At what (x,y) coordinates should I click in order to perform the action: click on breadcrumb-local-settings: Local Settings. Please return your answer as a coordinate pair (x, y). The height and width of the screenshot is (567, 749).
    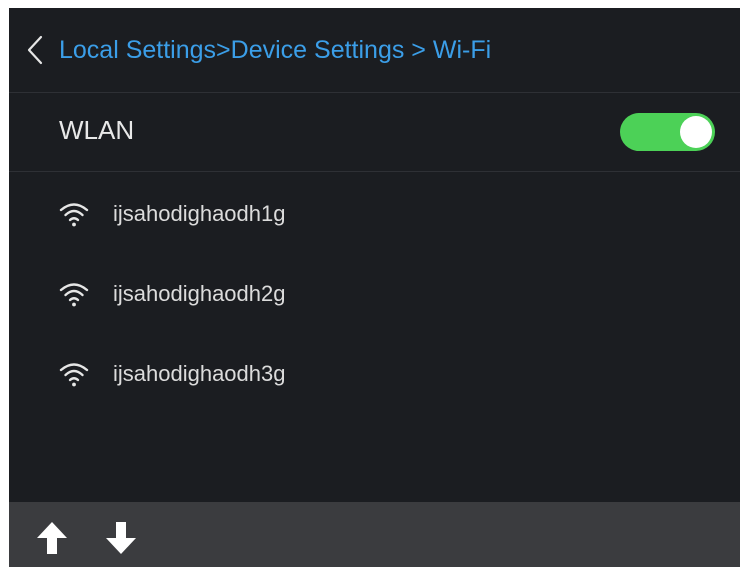
    Looking at the image, I should click on (137, 50).